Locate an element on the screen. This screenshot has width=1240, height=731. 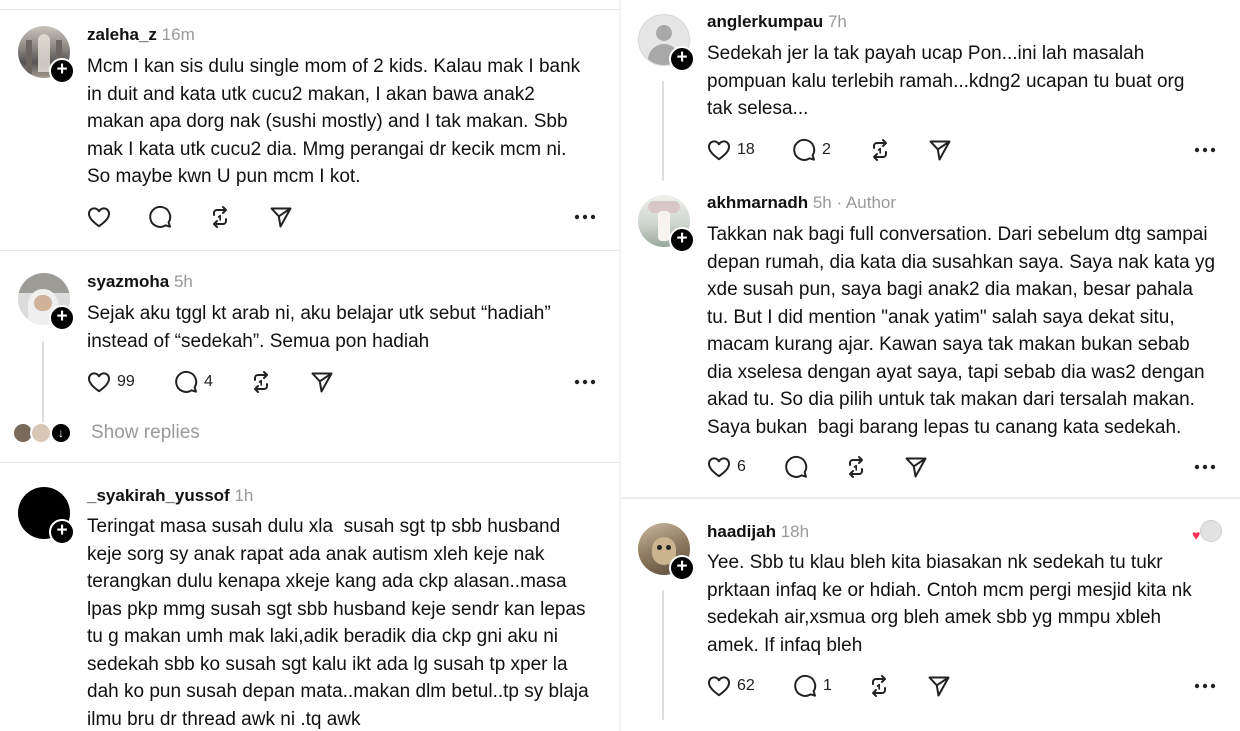
reply-button: 2 is located at coordinates (811, 150).